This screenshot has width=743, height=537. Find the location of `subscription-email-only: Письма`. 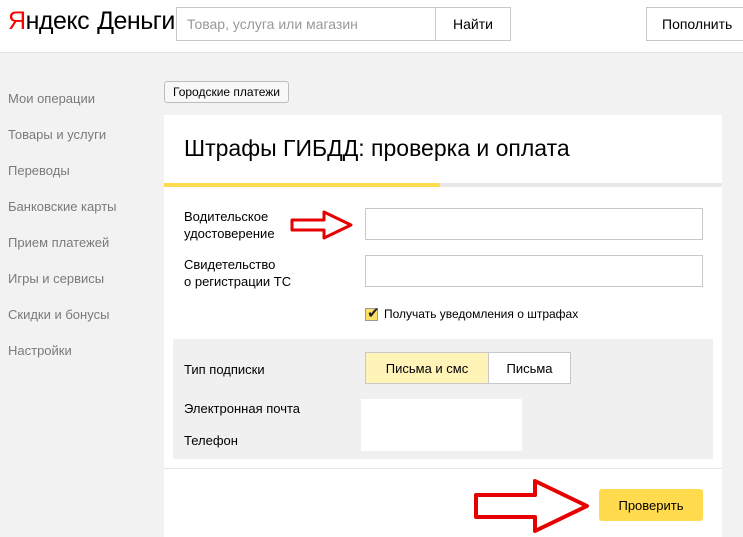

subscription-email-only: Письма is located at coordinates (530, 368).